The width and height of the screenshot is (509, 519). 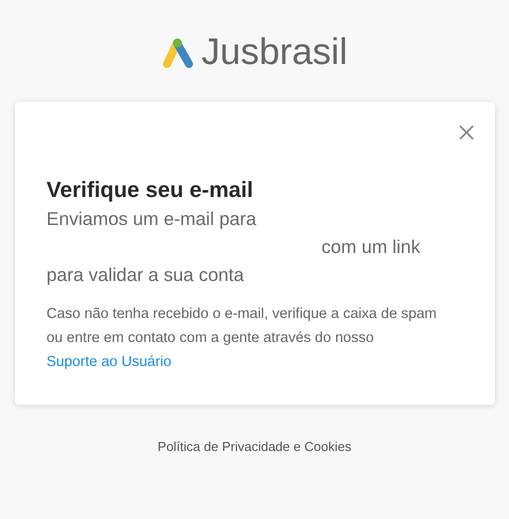 I want to click on message-text: com um link, so click(x=371, y=246).